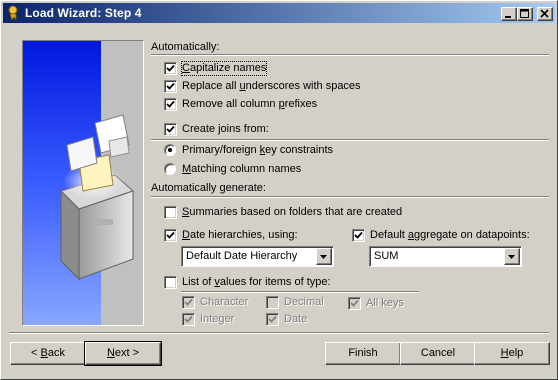 This screenshot has width=558, height=380. I want to click on aggregate-select: SUM, so click(445, 256).